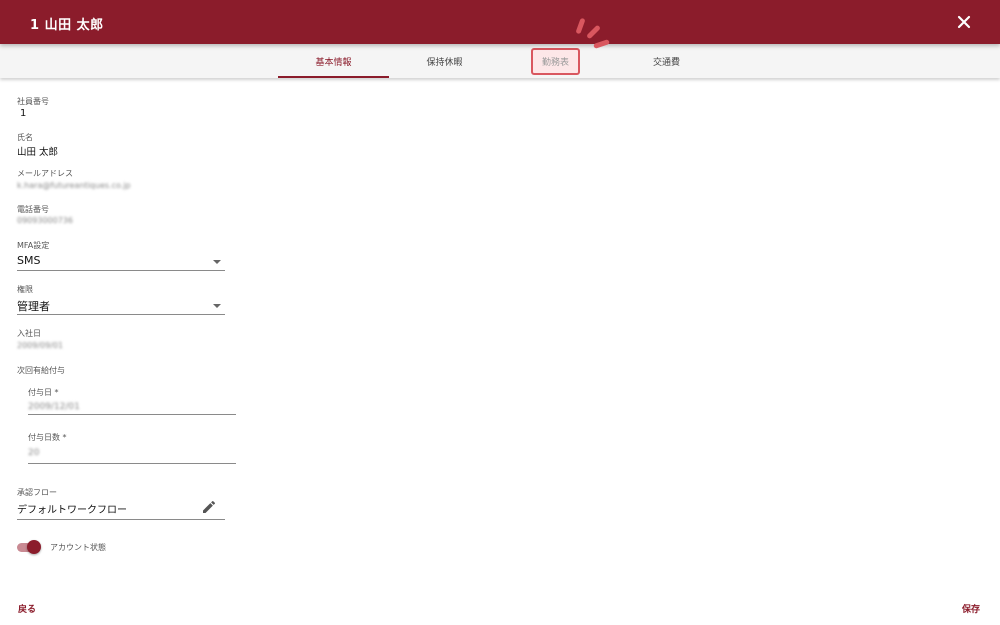 The image size is (1000, 625). I want to click on pencil-icon, so click(209, 506).